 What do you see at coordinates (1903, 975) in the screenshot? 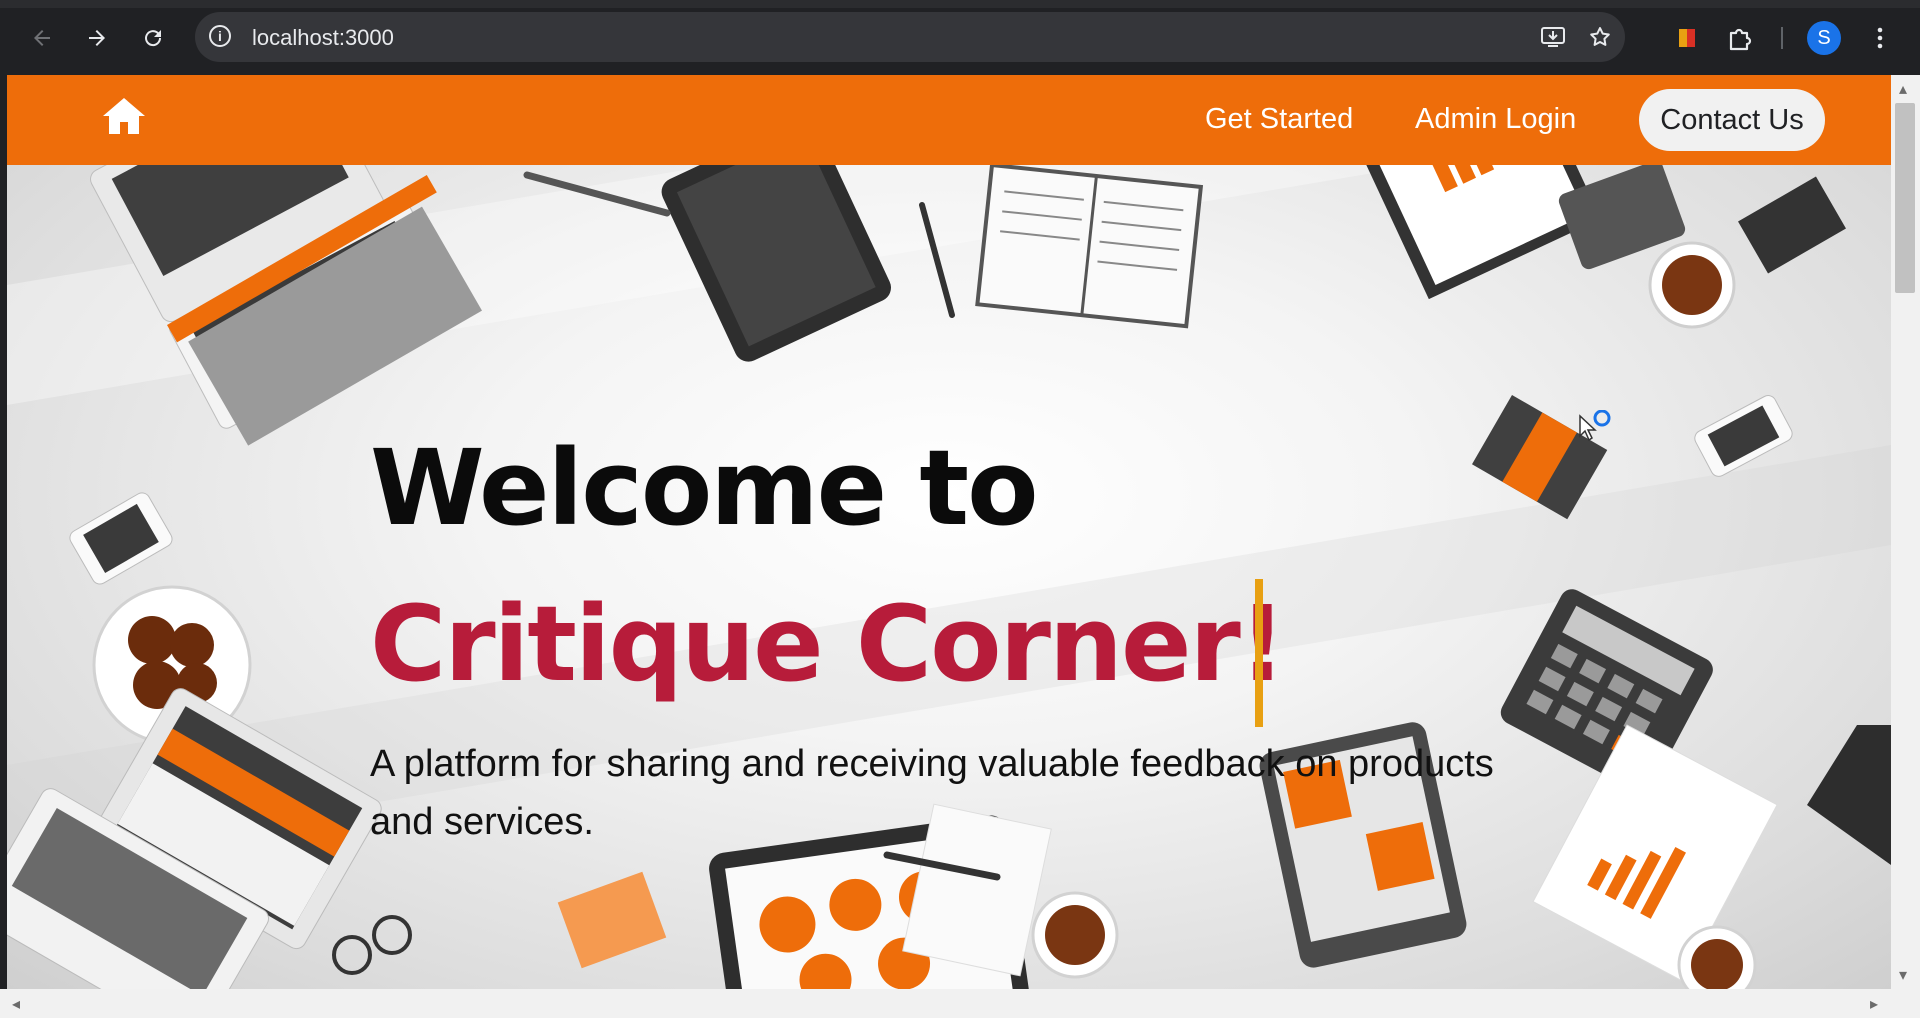
I see `scroll-down-arrow-icon: ▾` at bounding box center [1903, 975].